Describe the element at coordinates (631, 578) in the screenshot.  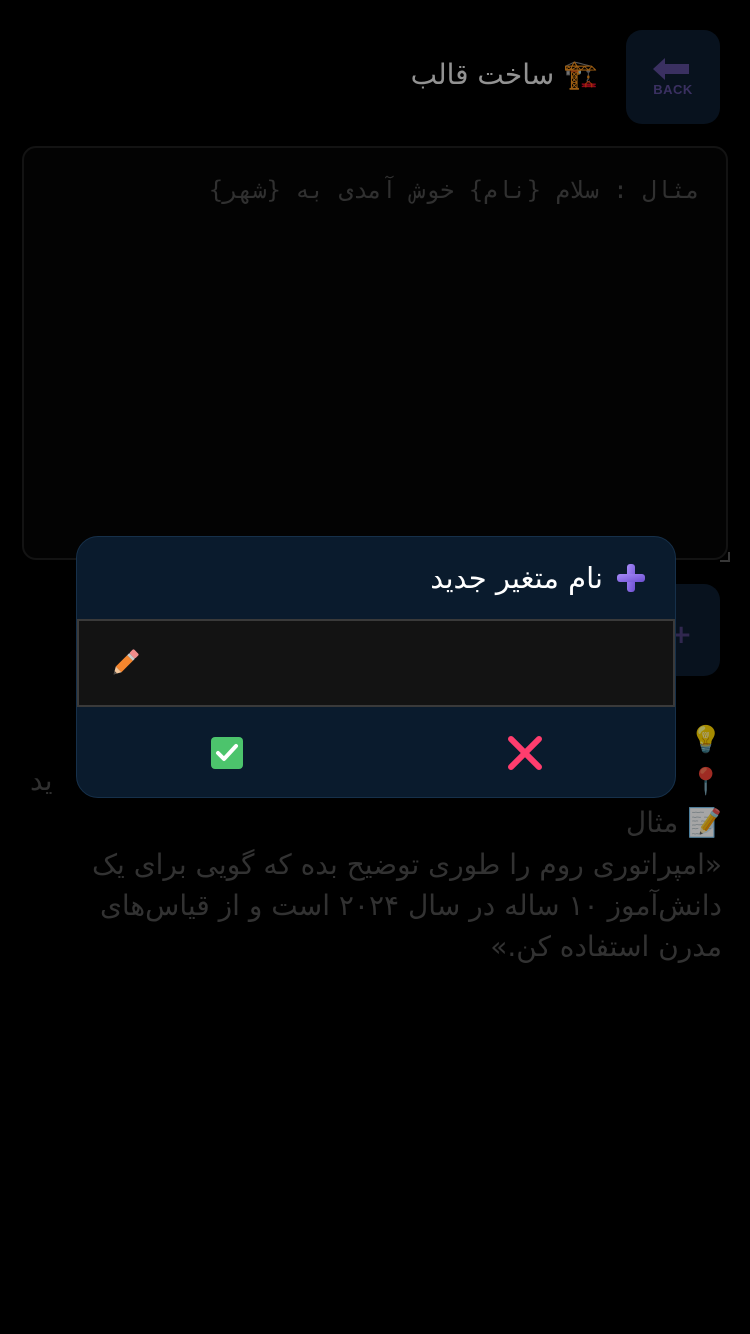
I see `plus-icon` at that location.